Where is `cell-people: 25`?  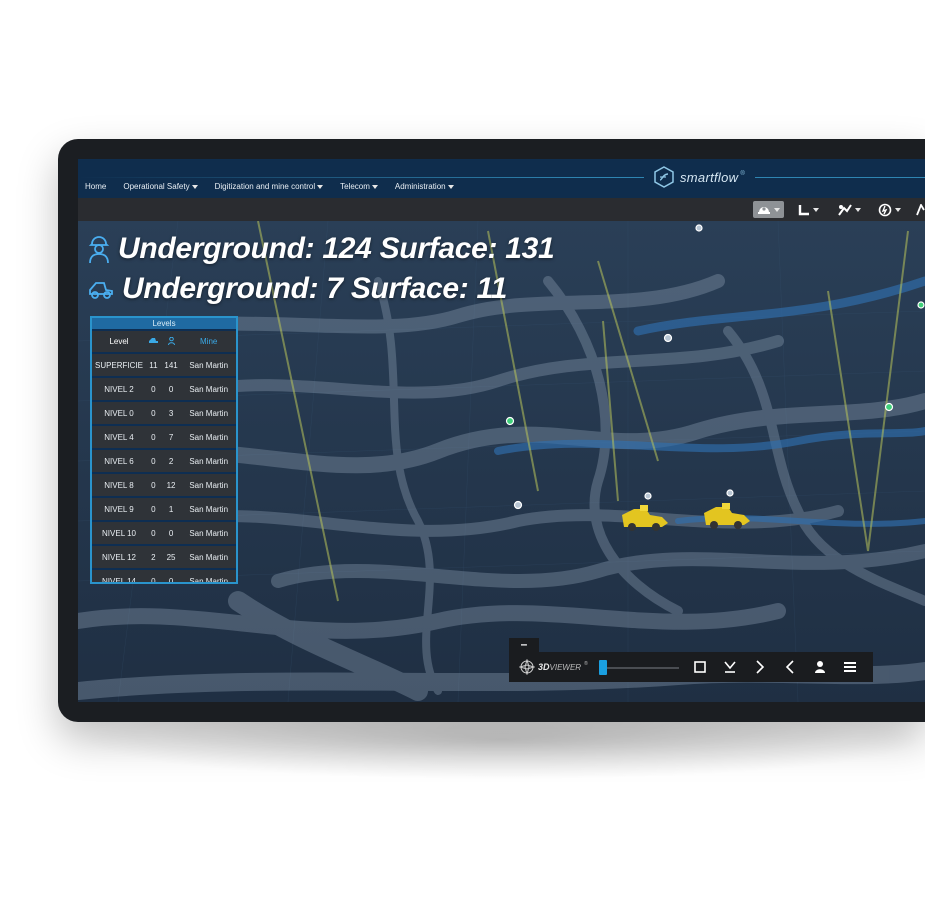
cell-people: 25 is located at coordinates (171, 557).